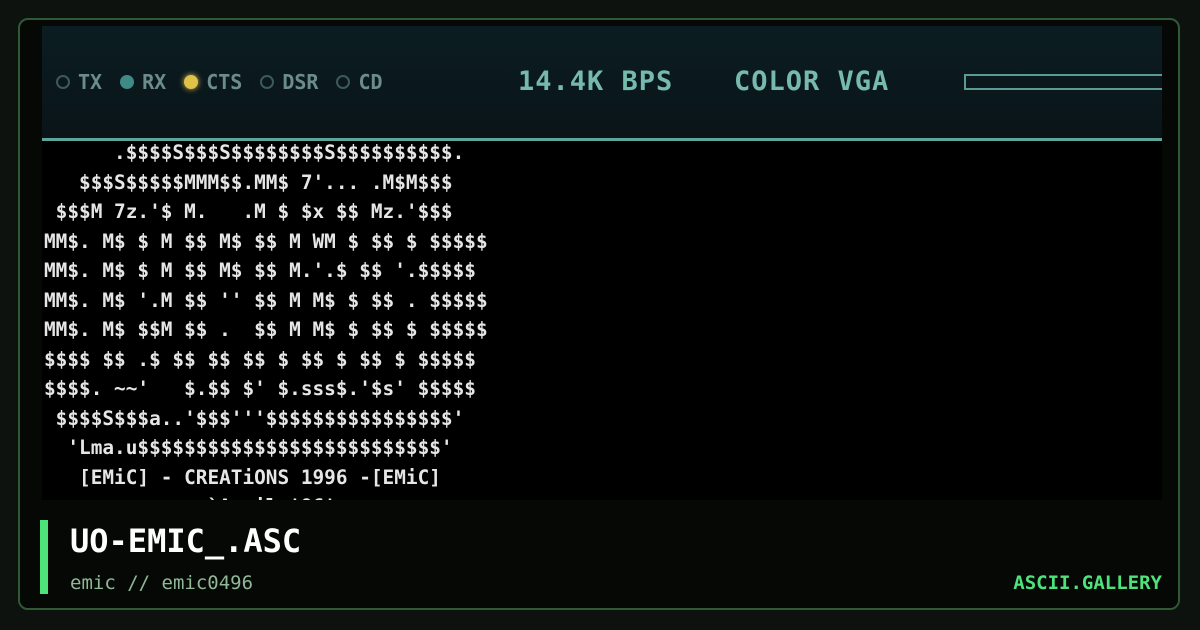  What do you see at coordinates (248, 447) in the screenshot?
I see `art-line: 'Lma.u$$$$$$$$$$$$$$$$$$$$$$$$$$'` at bounding box center [248, 447].